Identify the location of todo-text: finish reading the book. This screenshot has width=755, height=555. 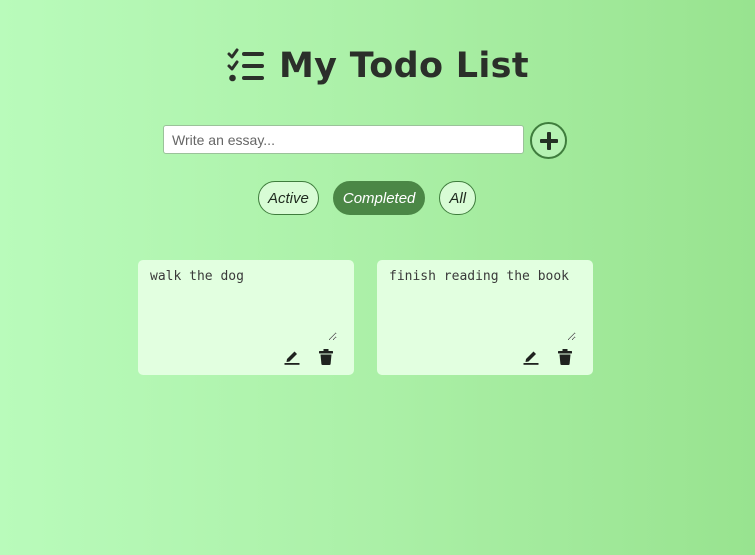
(482, 304).